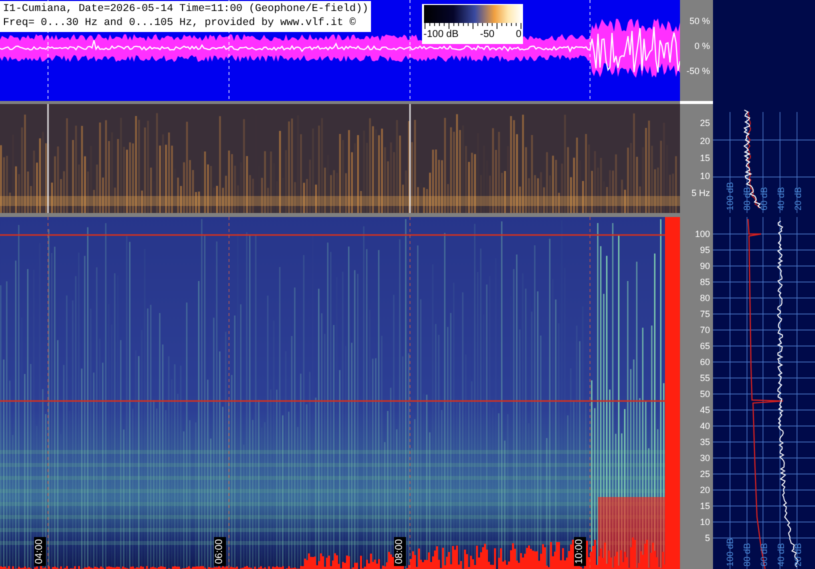  What do you see at coordinates (705, 330) in the screenshot?
I see `axis-label: 70` at bounding box center [705, 330].